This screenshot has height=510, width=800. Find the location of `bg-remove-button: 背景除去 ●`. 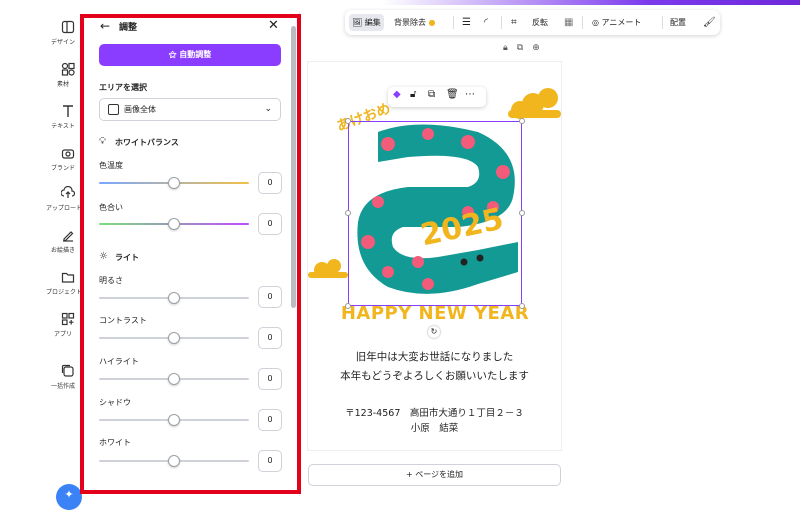

bg-remove-button: 背景除去 ● is located at coordinates (415, 22).